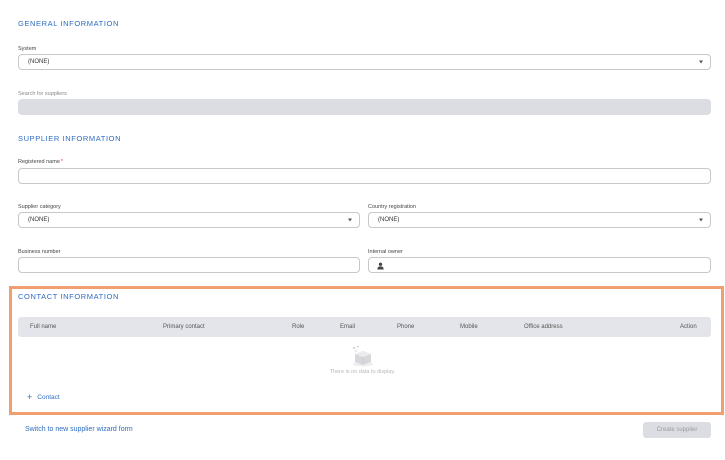  What do you see at coordinates (389, 220) in the screenshot?
I see `country-registration-value: (NONE)` at bounding box center [389, 220].